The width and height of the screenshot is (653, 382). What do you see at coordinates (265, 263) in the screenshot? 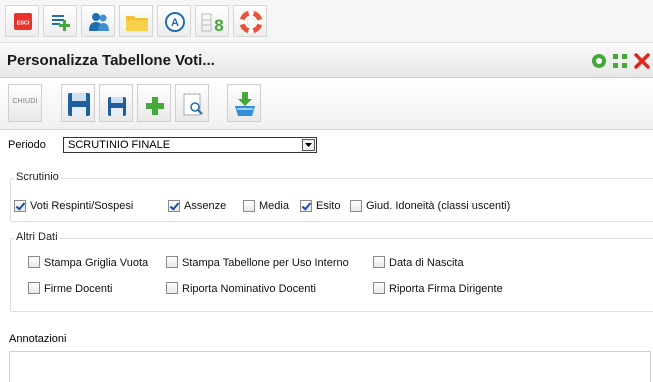
I see `label-stampa-tabellone: Stampa Tabellone per Uso Interno` at bounding box center [265, 263].